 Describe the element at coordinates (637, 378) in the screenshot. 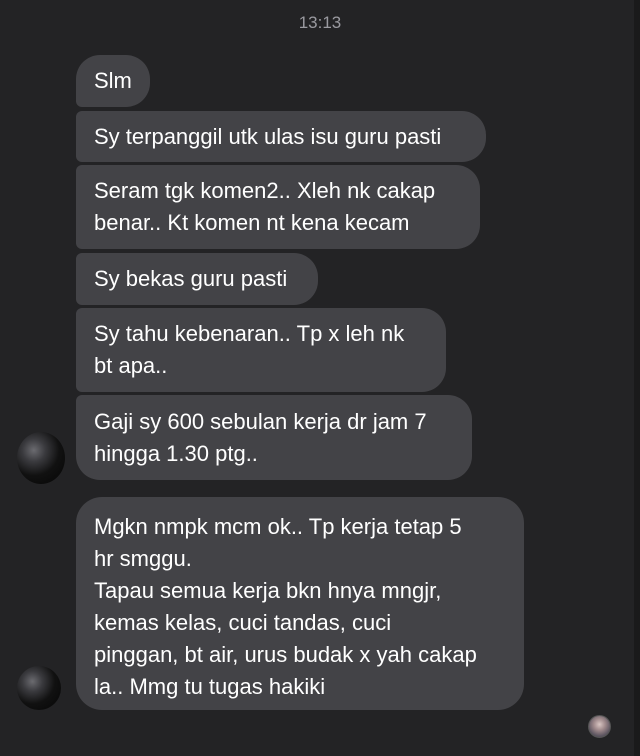

I see `scroll-edge` at that location.